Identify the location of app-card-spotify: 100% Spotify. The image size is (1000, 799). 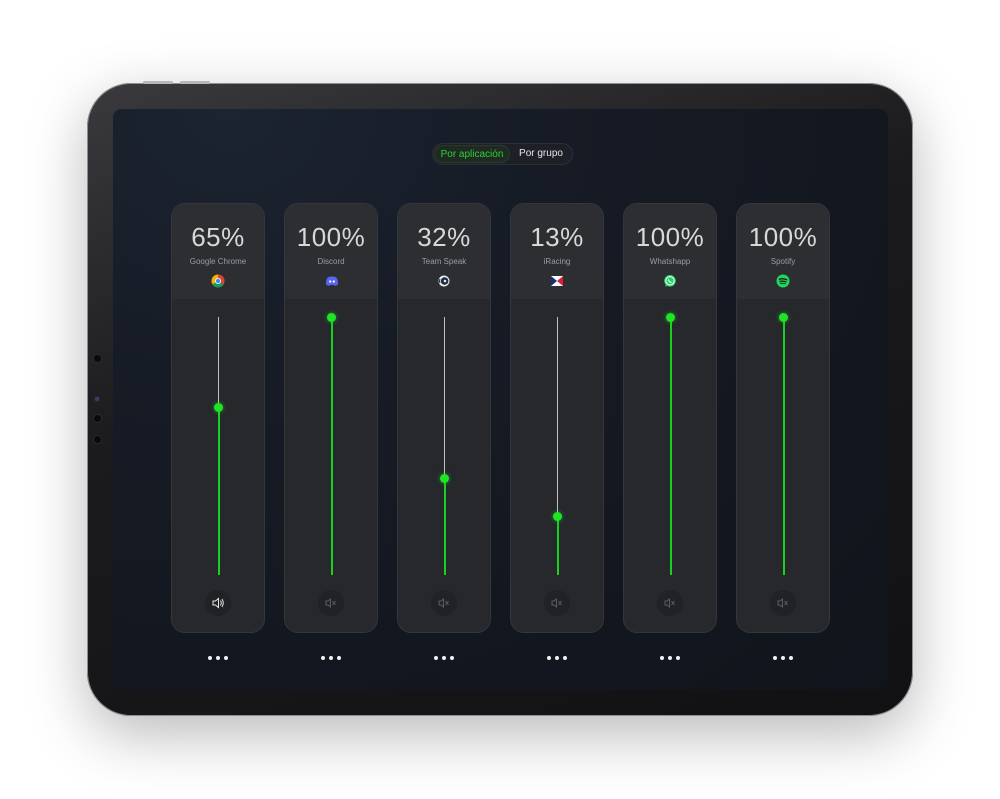
(783, 418).